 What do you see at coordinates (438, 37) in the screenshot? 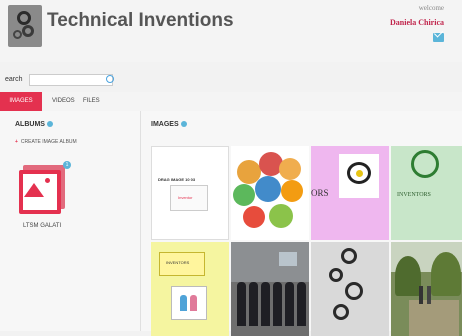
I see `mail-icon` at bounding box center [438, 37].